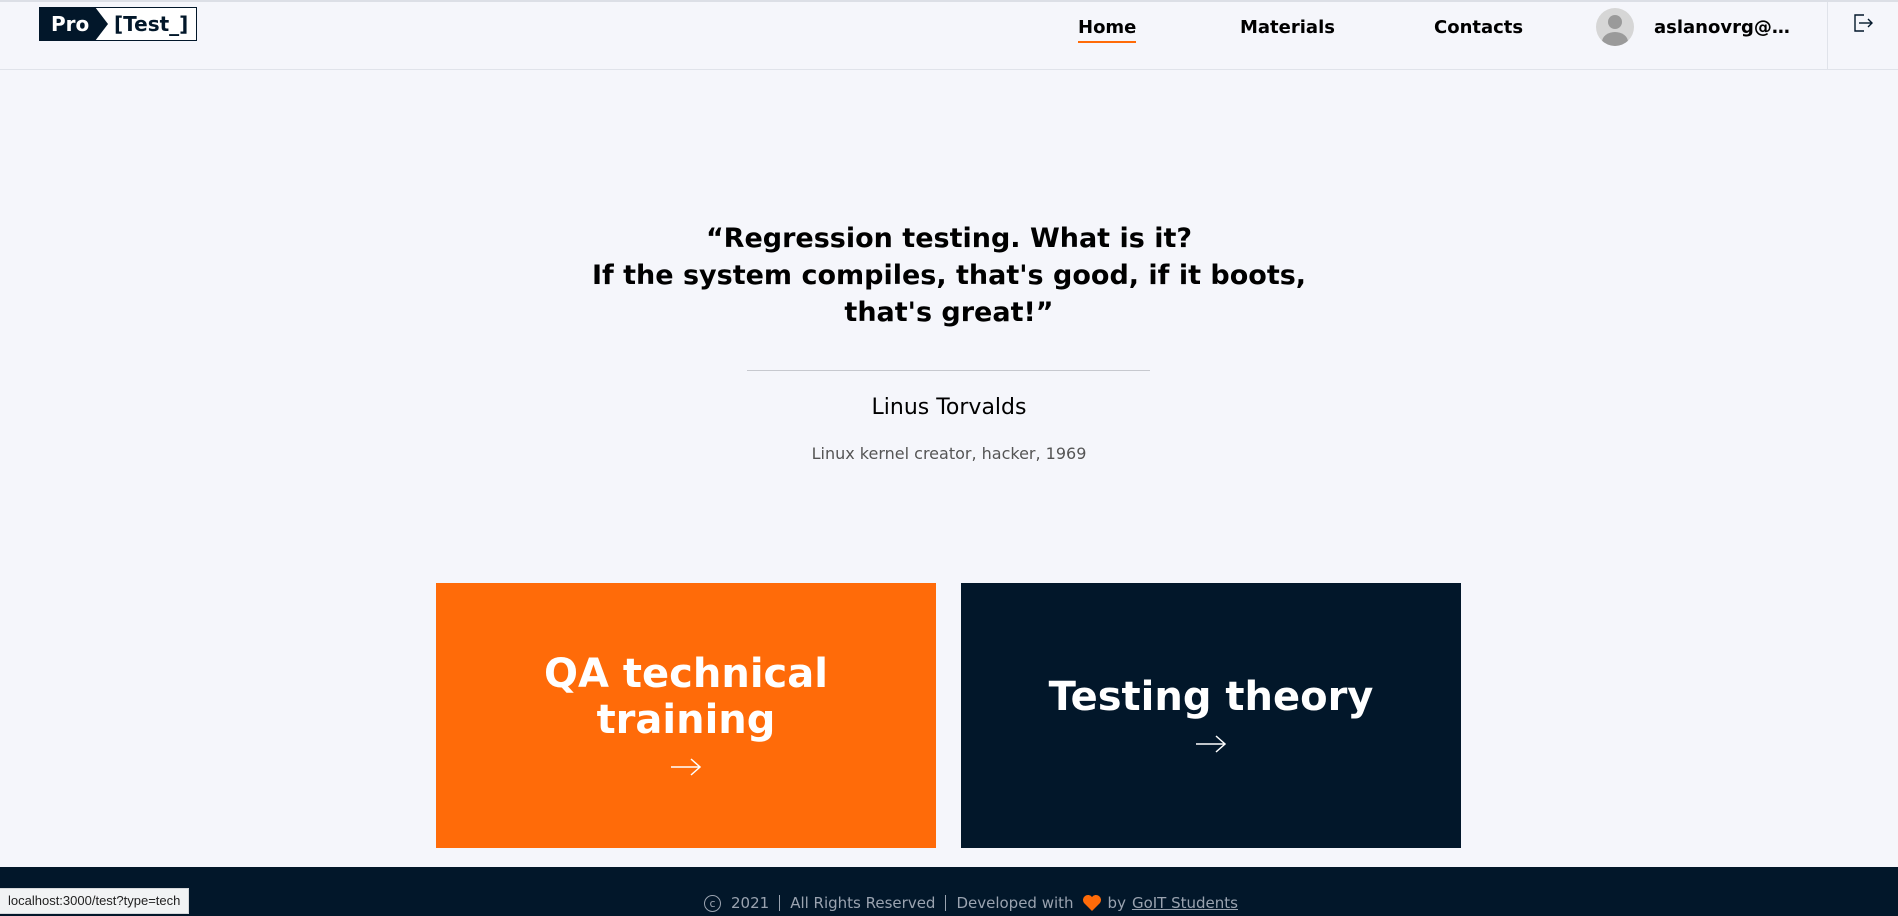 The height and width of the screenshot is (916, 1898). I want to click on heart-icon, so click(1092, 903).